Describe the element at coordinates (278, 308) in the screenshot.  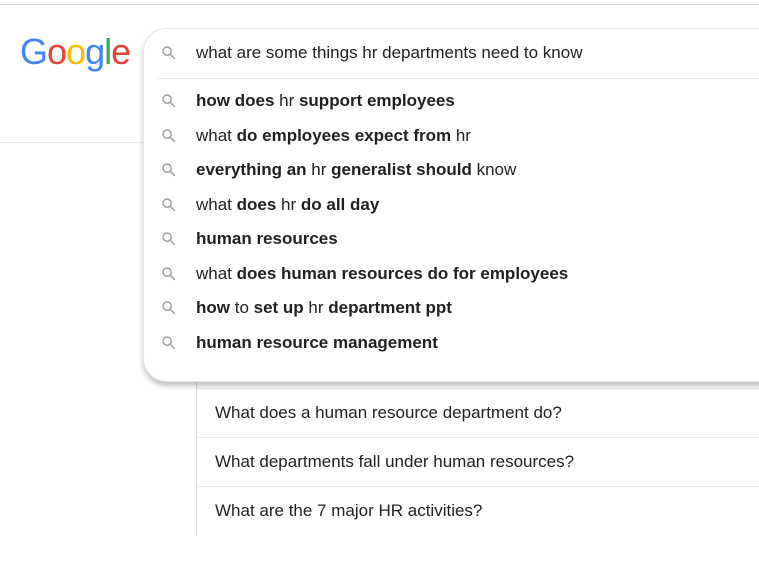
I see `suggestion-bold-part: set up` at that location.